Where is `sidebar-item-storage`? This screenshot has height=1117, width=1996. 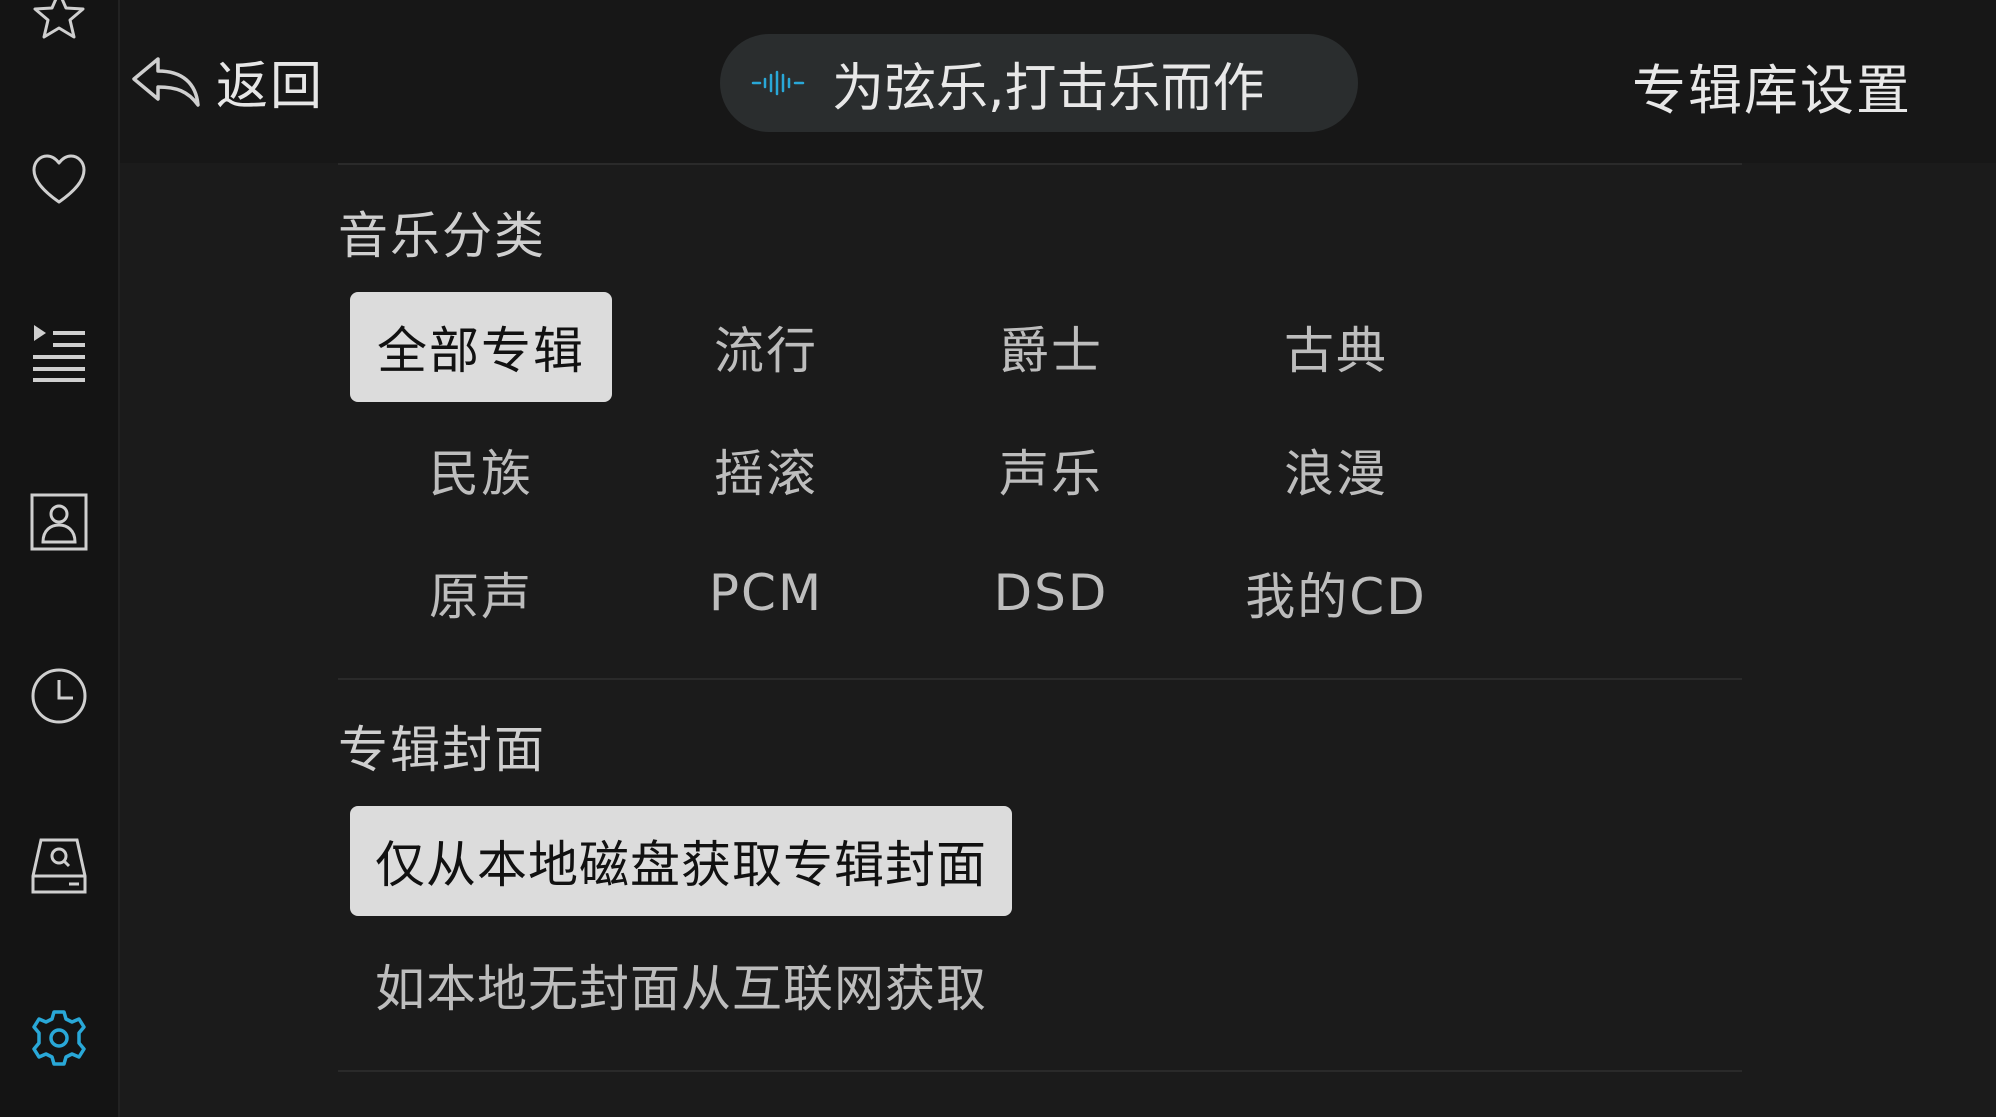
sidebar-item-storage is located at coordinates (59, 866).